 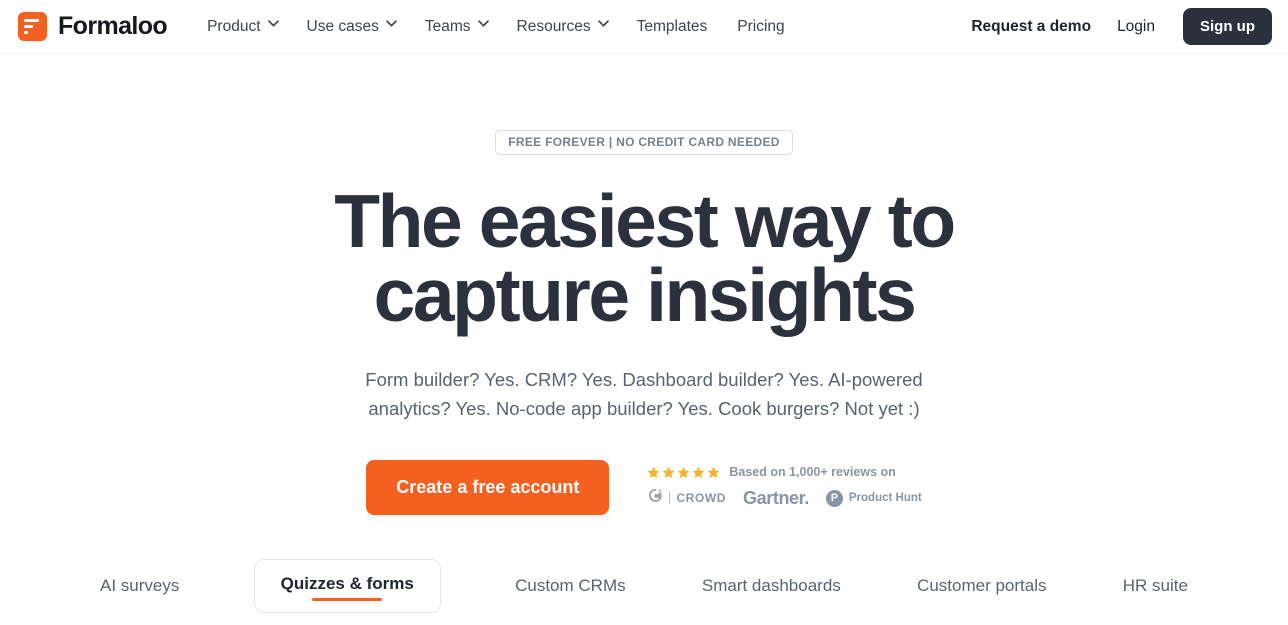 I want to click on signup-button: Sign up, so click(x=1227, y=26).